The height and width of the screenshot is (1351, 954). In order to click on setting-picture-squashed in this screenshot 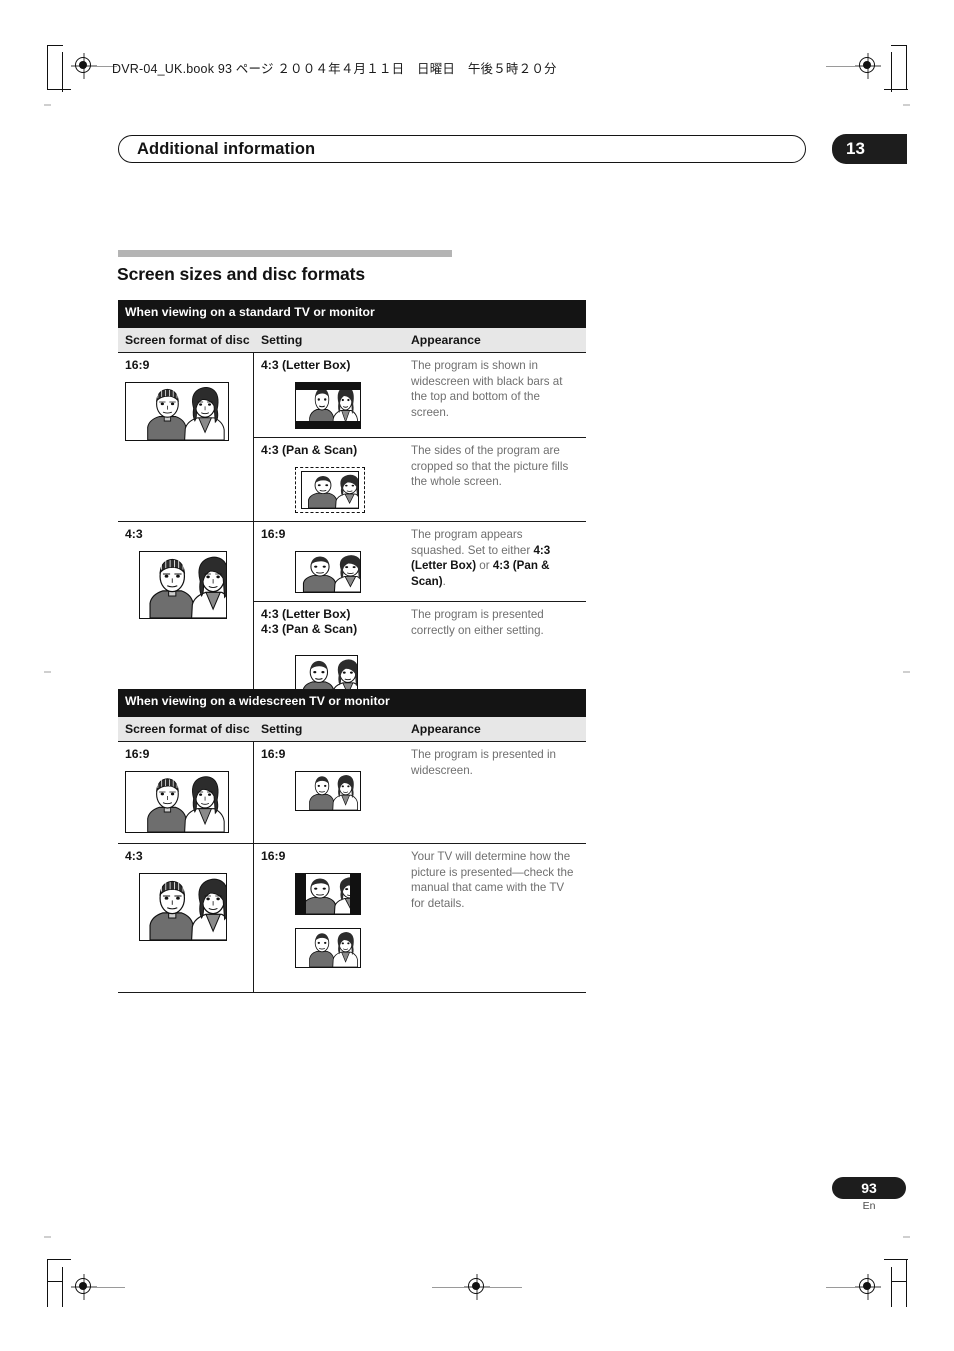, I will do `click(347, 572)`.